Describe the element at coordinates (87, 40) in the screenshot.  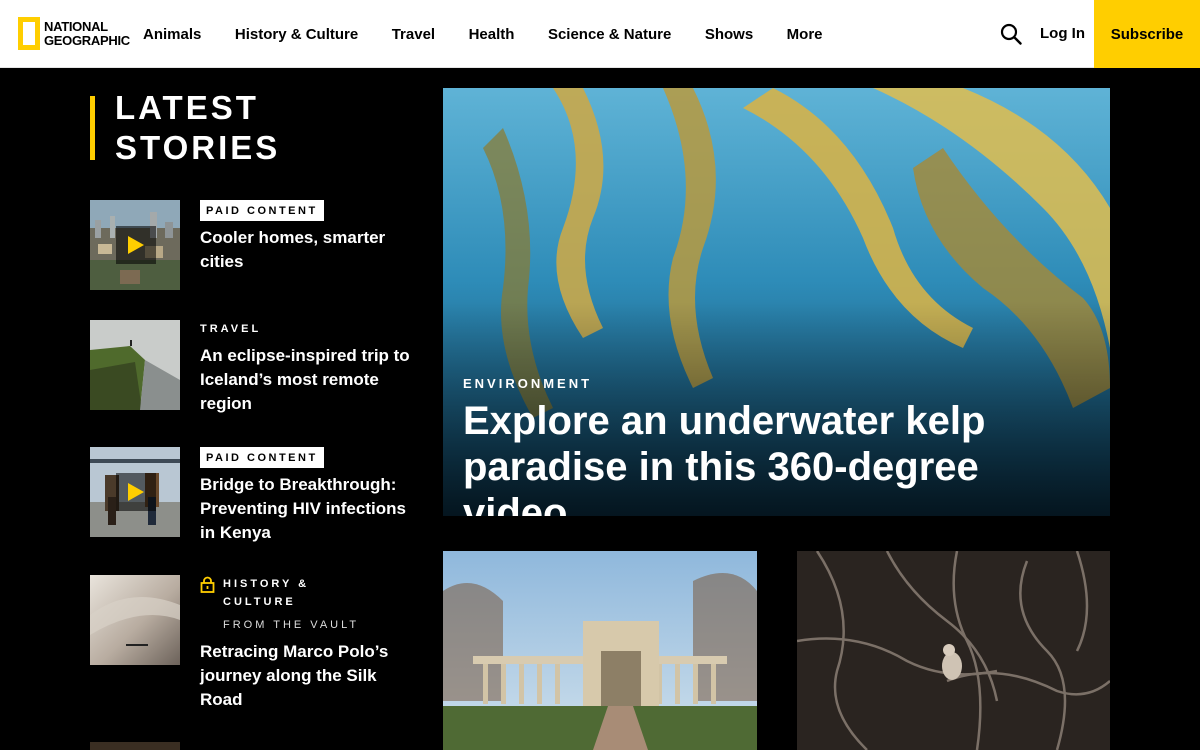
I see `logo-line-2: GEOGRAPHIC` at that location.